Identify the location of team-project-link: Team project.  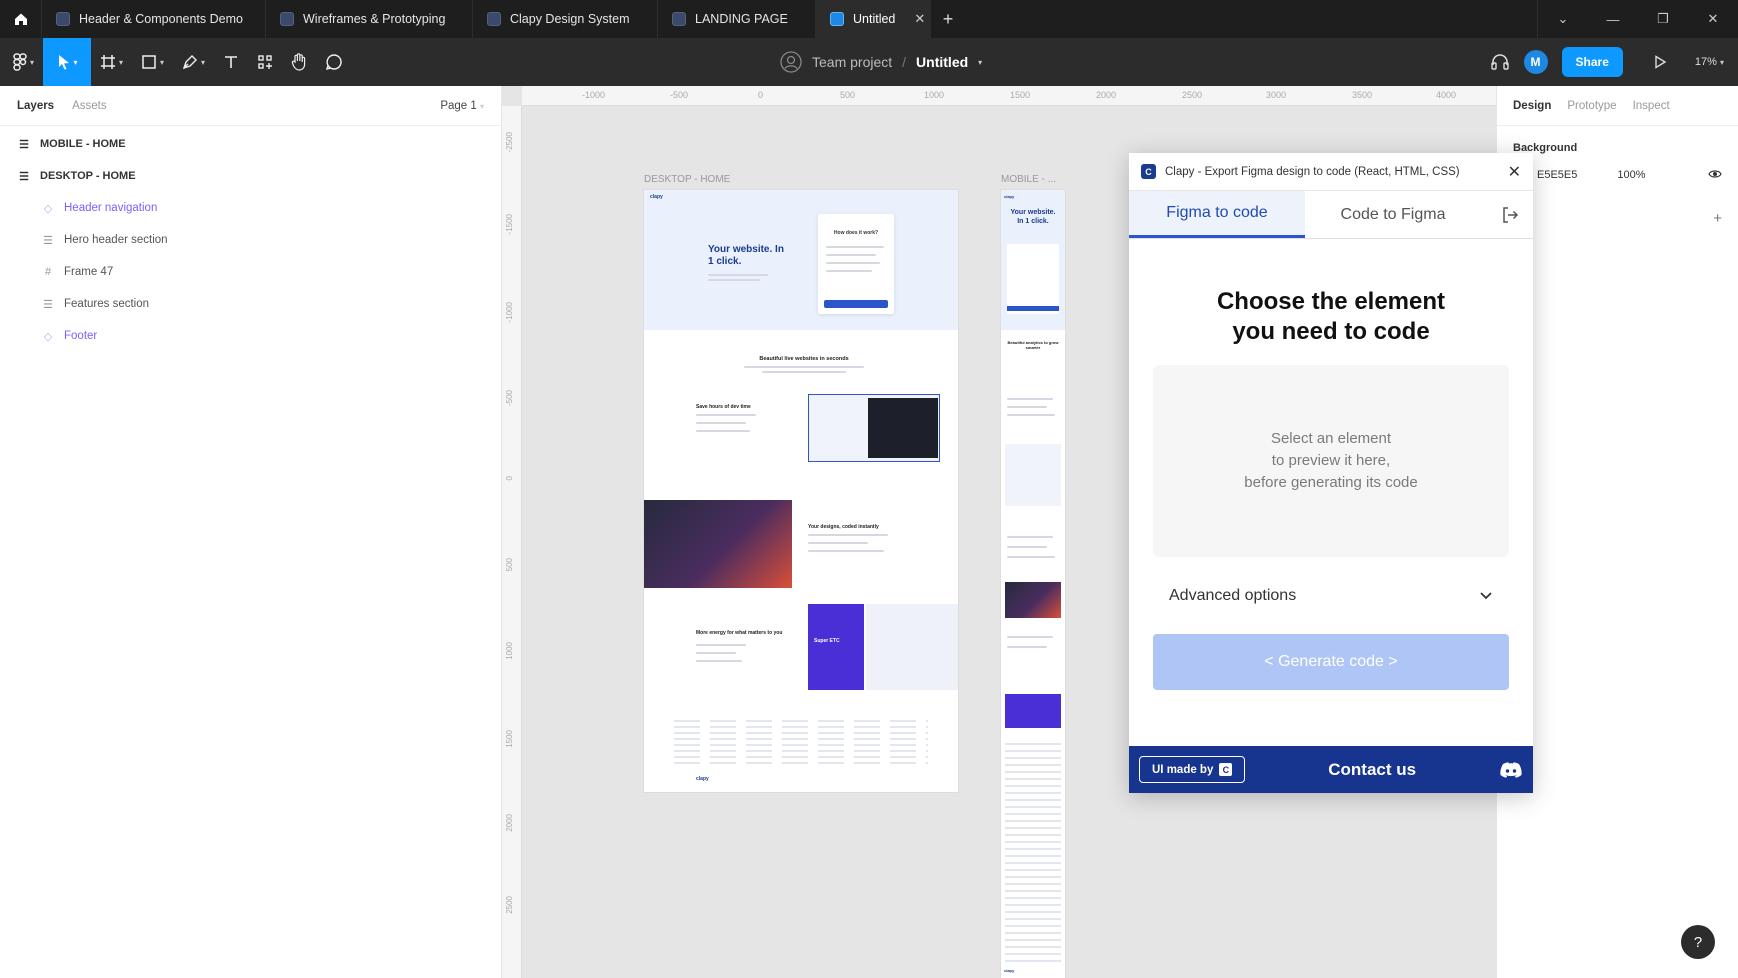
(852, 62).